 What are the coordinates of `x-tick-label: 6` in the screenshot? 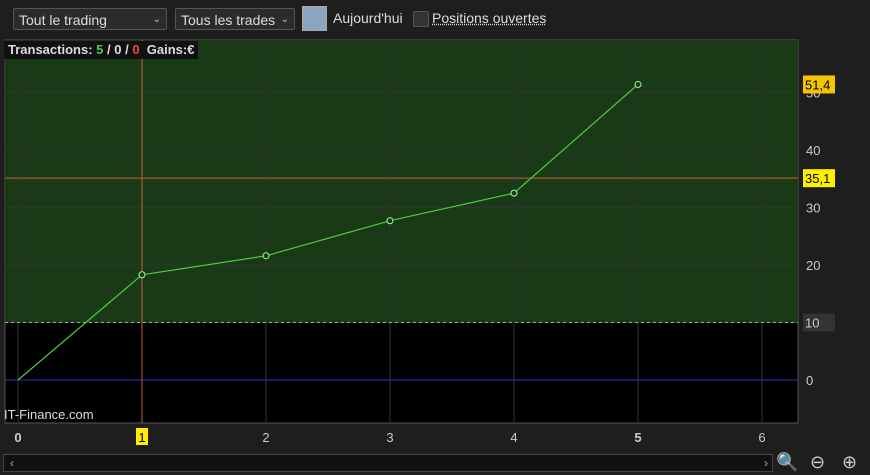 It's located at (761, 437).